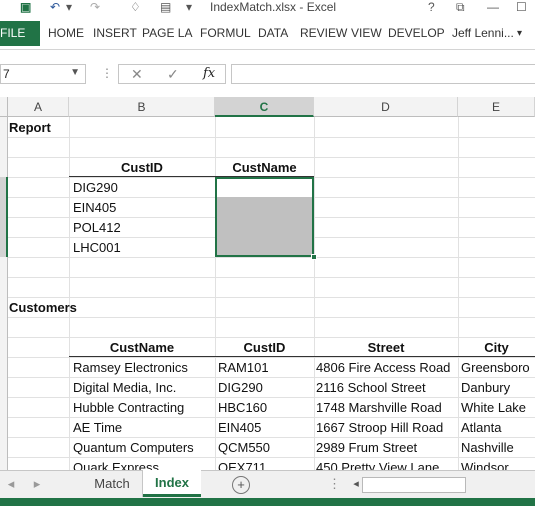  Describe the element at coordinates (167, 33) in the screenshot. I see `tab-page-layout: PAGE LA` at that location.